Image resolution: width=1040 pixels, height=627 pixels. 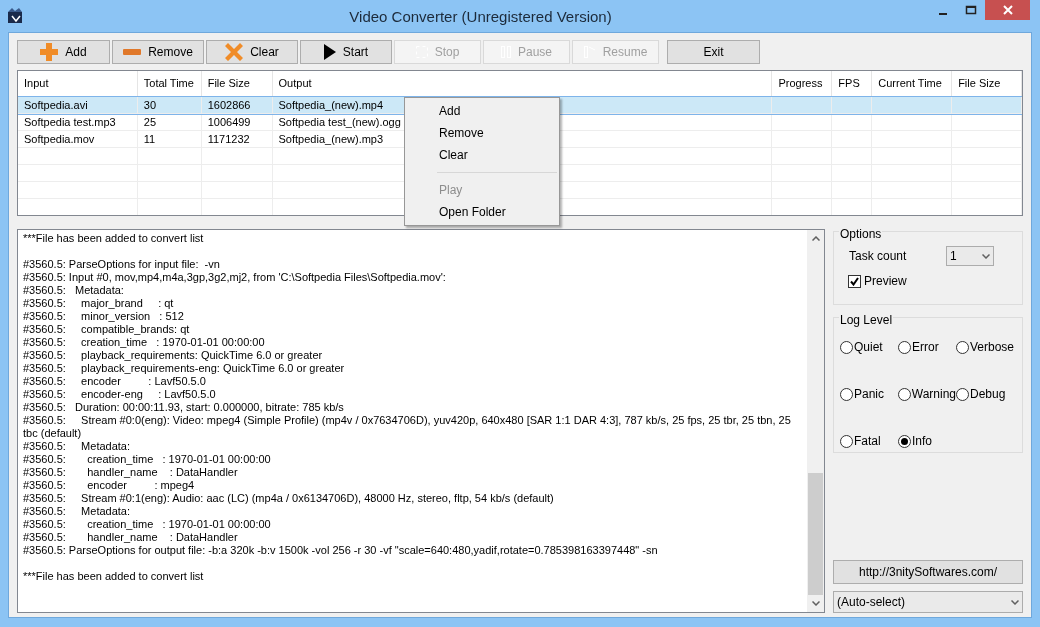 I want to click on log-line: #3560.5: Duration: 00:00:11.93, start: 0.000000, bitrate: 785 kb/s, so click(x=184, y=407).